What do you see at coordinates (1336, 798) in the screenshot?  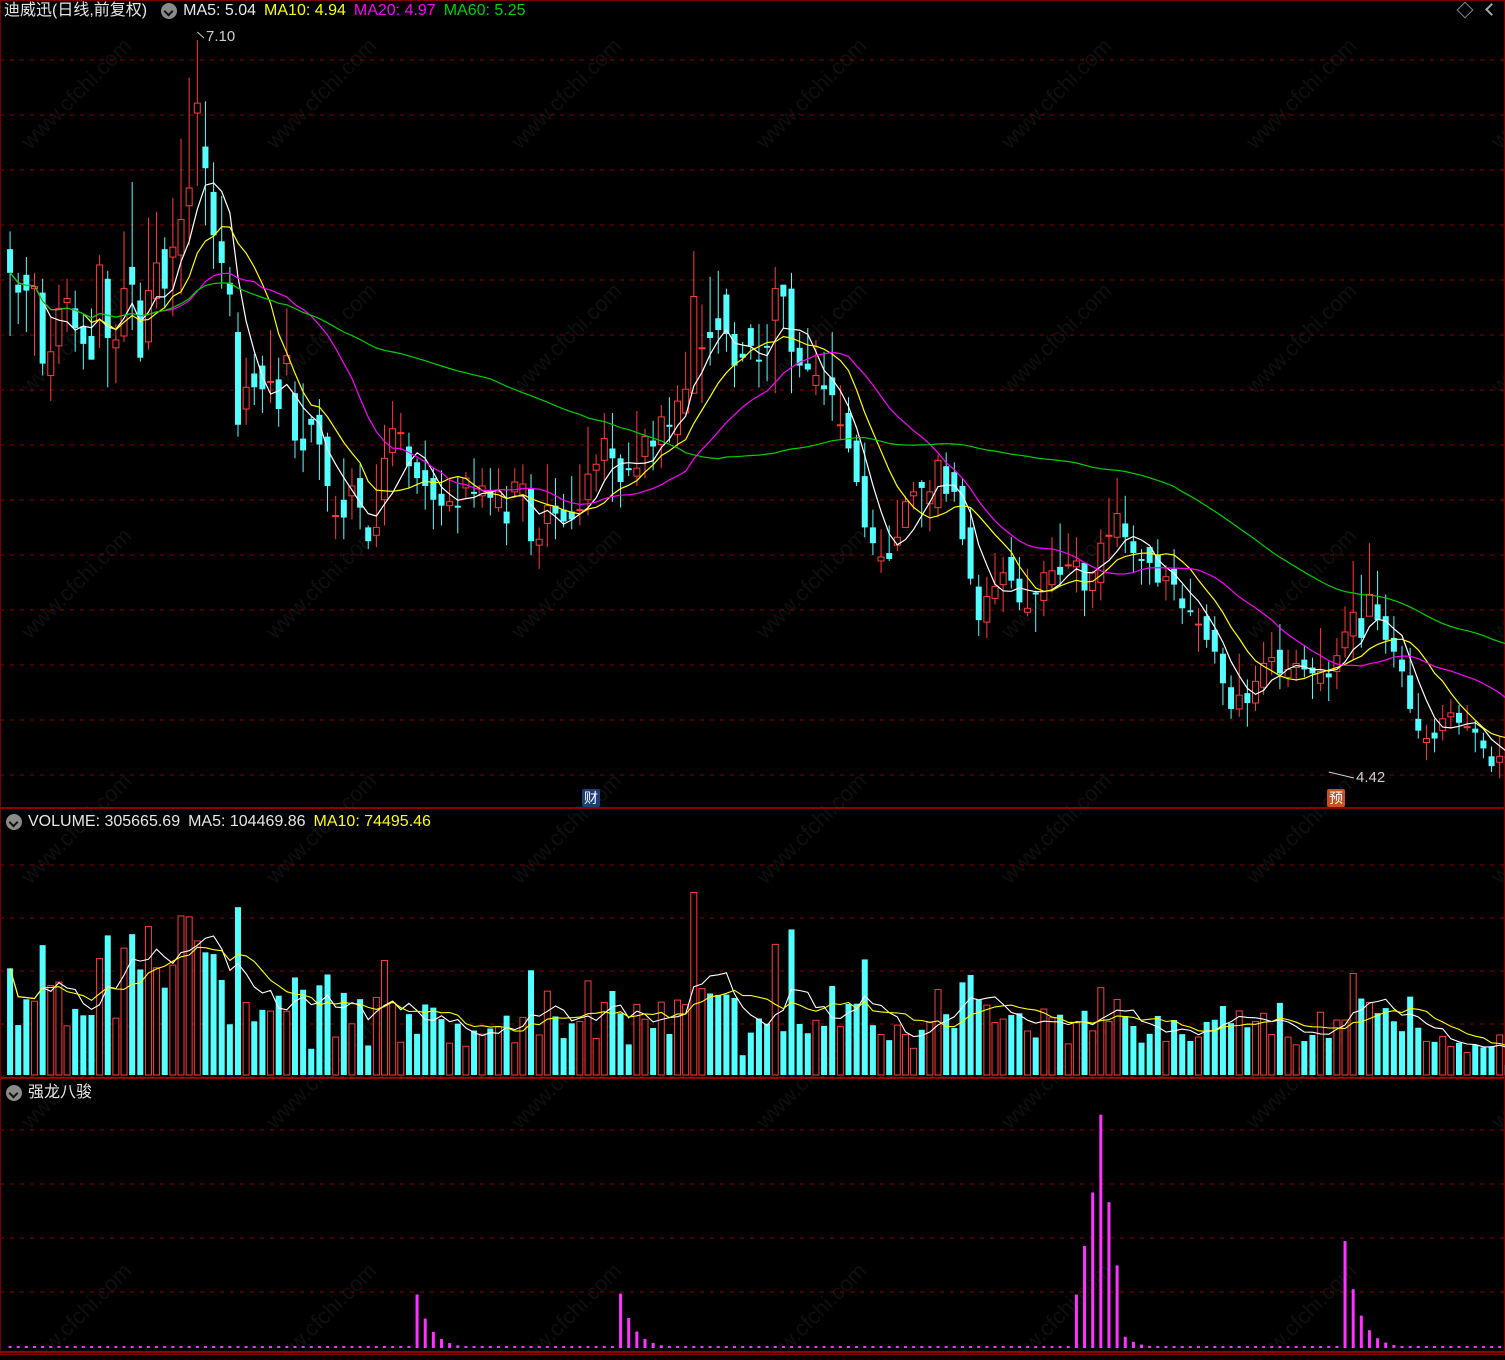 I see `forecast-marker: 预` at bounding box center [1336, 798].